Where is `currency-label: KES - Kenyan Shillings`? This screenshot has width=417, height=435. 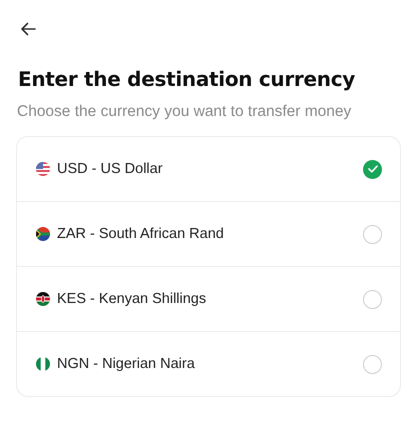 currency-label: KES - Kenyan Shillings is located at coordinates (132, 299).